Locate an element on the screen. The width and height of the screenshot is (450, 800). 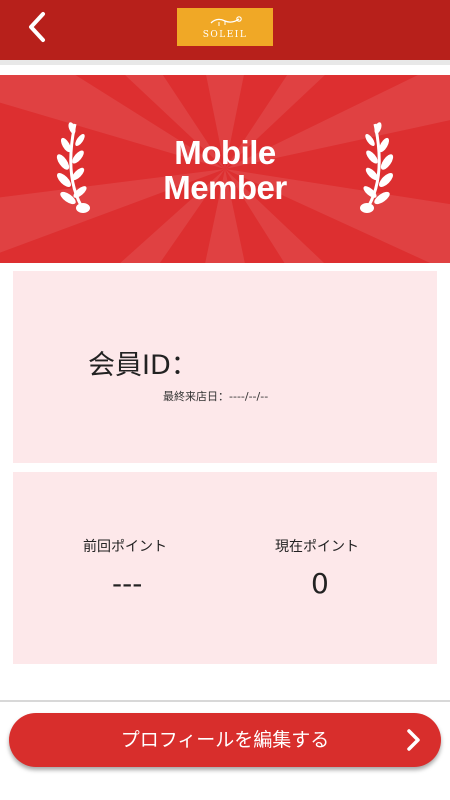
edit-profile-button: プロフィールを編集する is located at coordinates (225, 740).